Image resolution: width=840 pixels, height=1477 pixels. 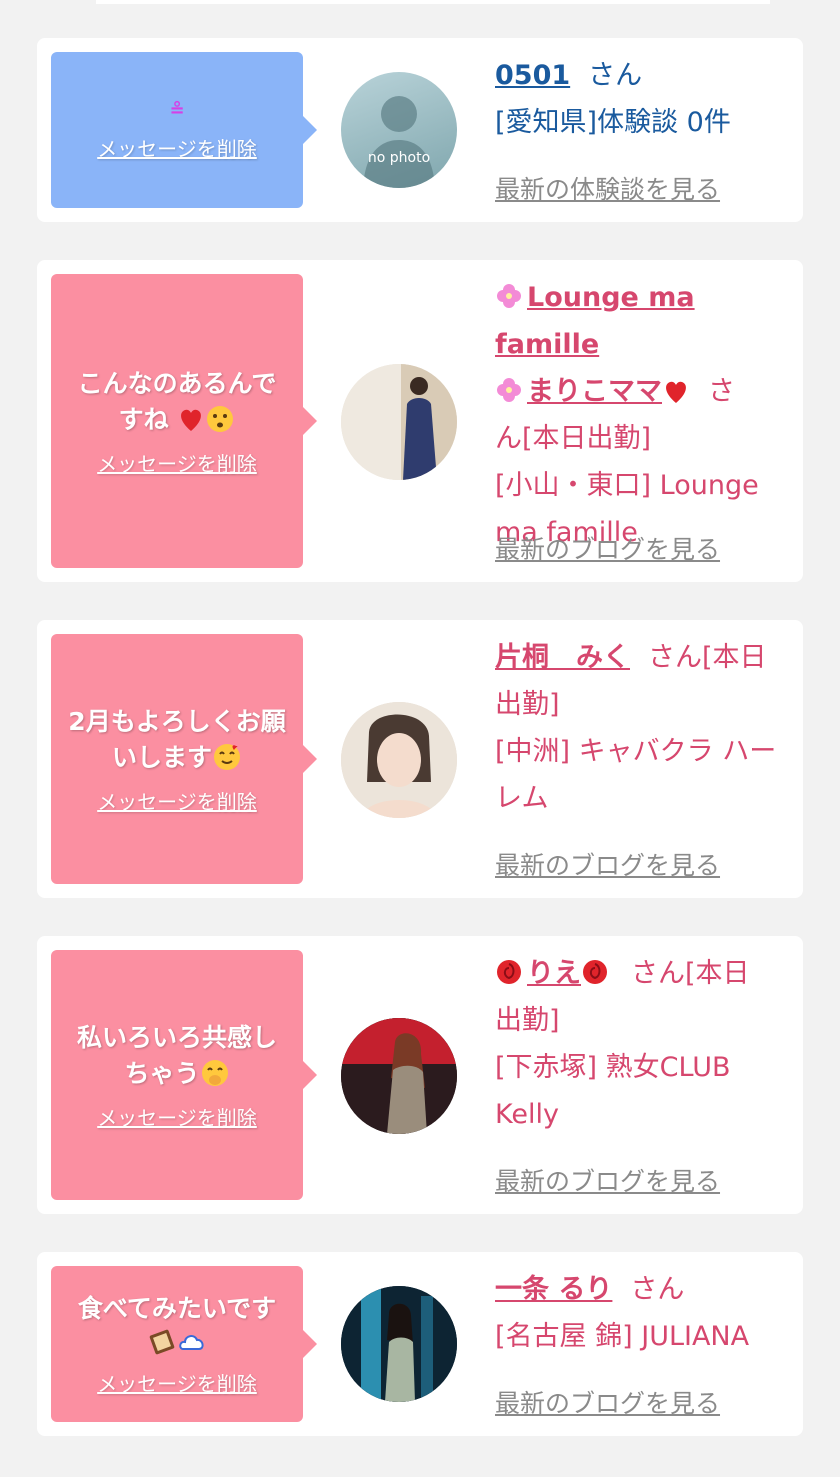 I want to click on user-name-link: 0501, so click(x=532, y=75).